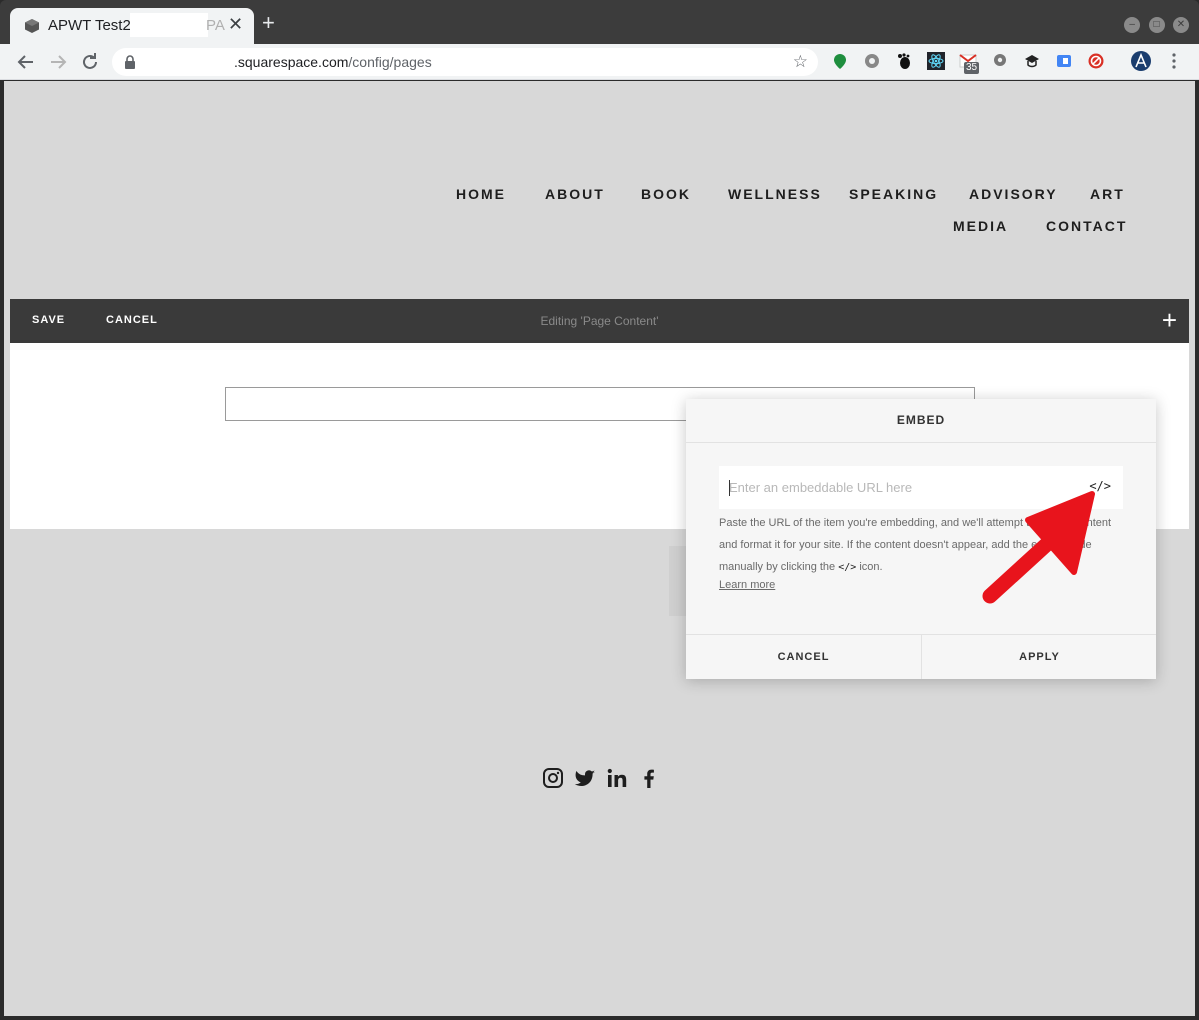  What do you see at coordinates (465, 62) in the screenshot?
I see `address-bar: .squarespace.com/config/pages ☆` at bounding box center [465, 62].